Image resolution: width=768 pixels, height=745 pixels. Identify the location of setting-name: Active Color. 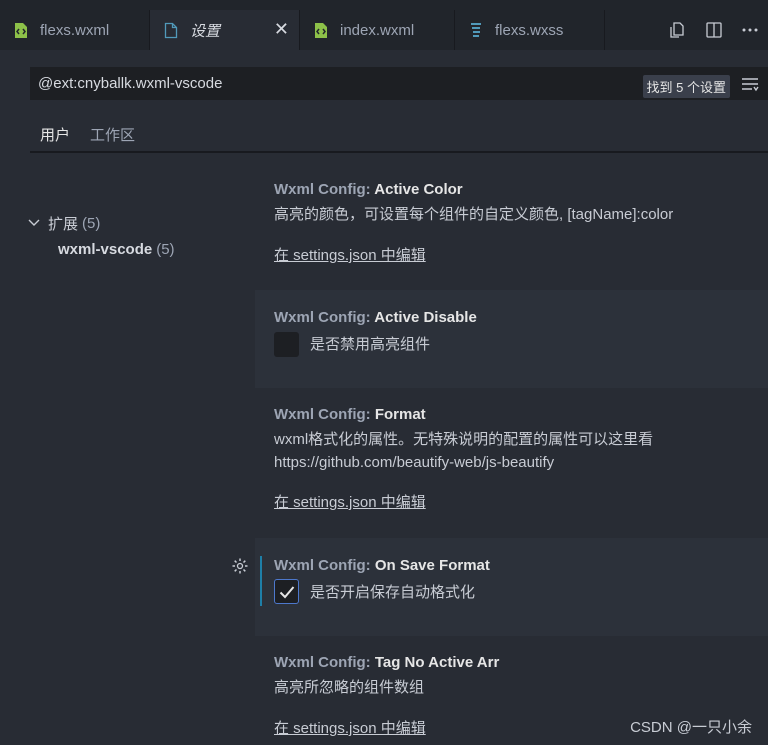
(418, 189).